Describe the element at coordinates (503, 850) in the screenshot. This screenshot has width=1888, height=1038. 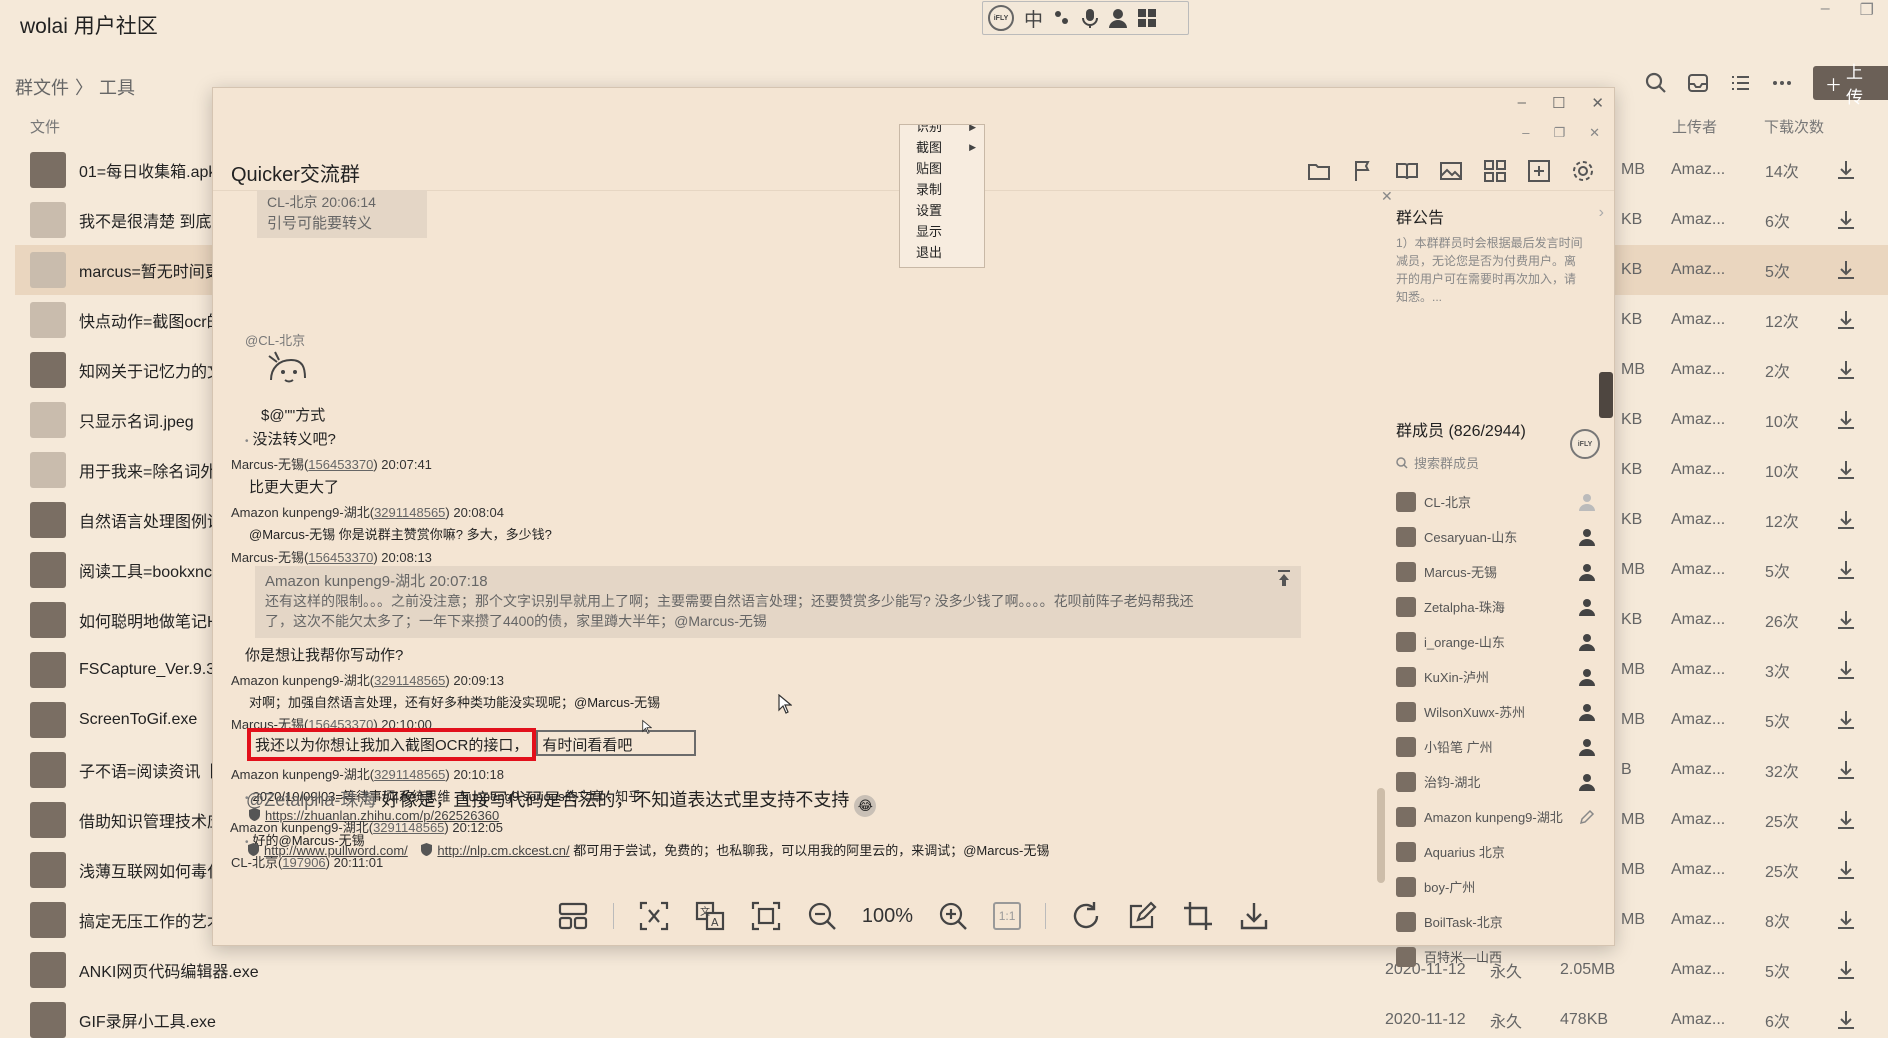
I see `ckcest-link: http://nlp.cm.ckcest.cn/` at that location.